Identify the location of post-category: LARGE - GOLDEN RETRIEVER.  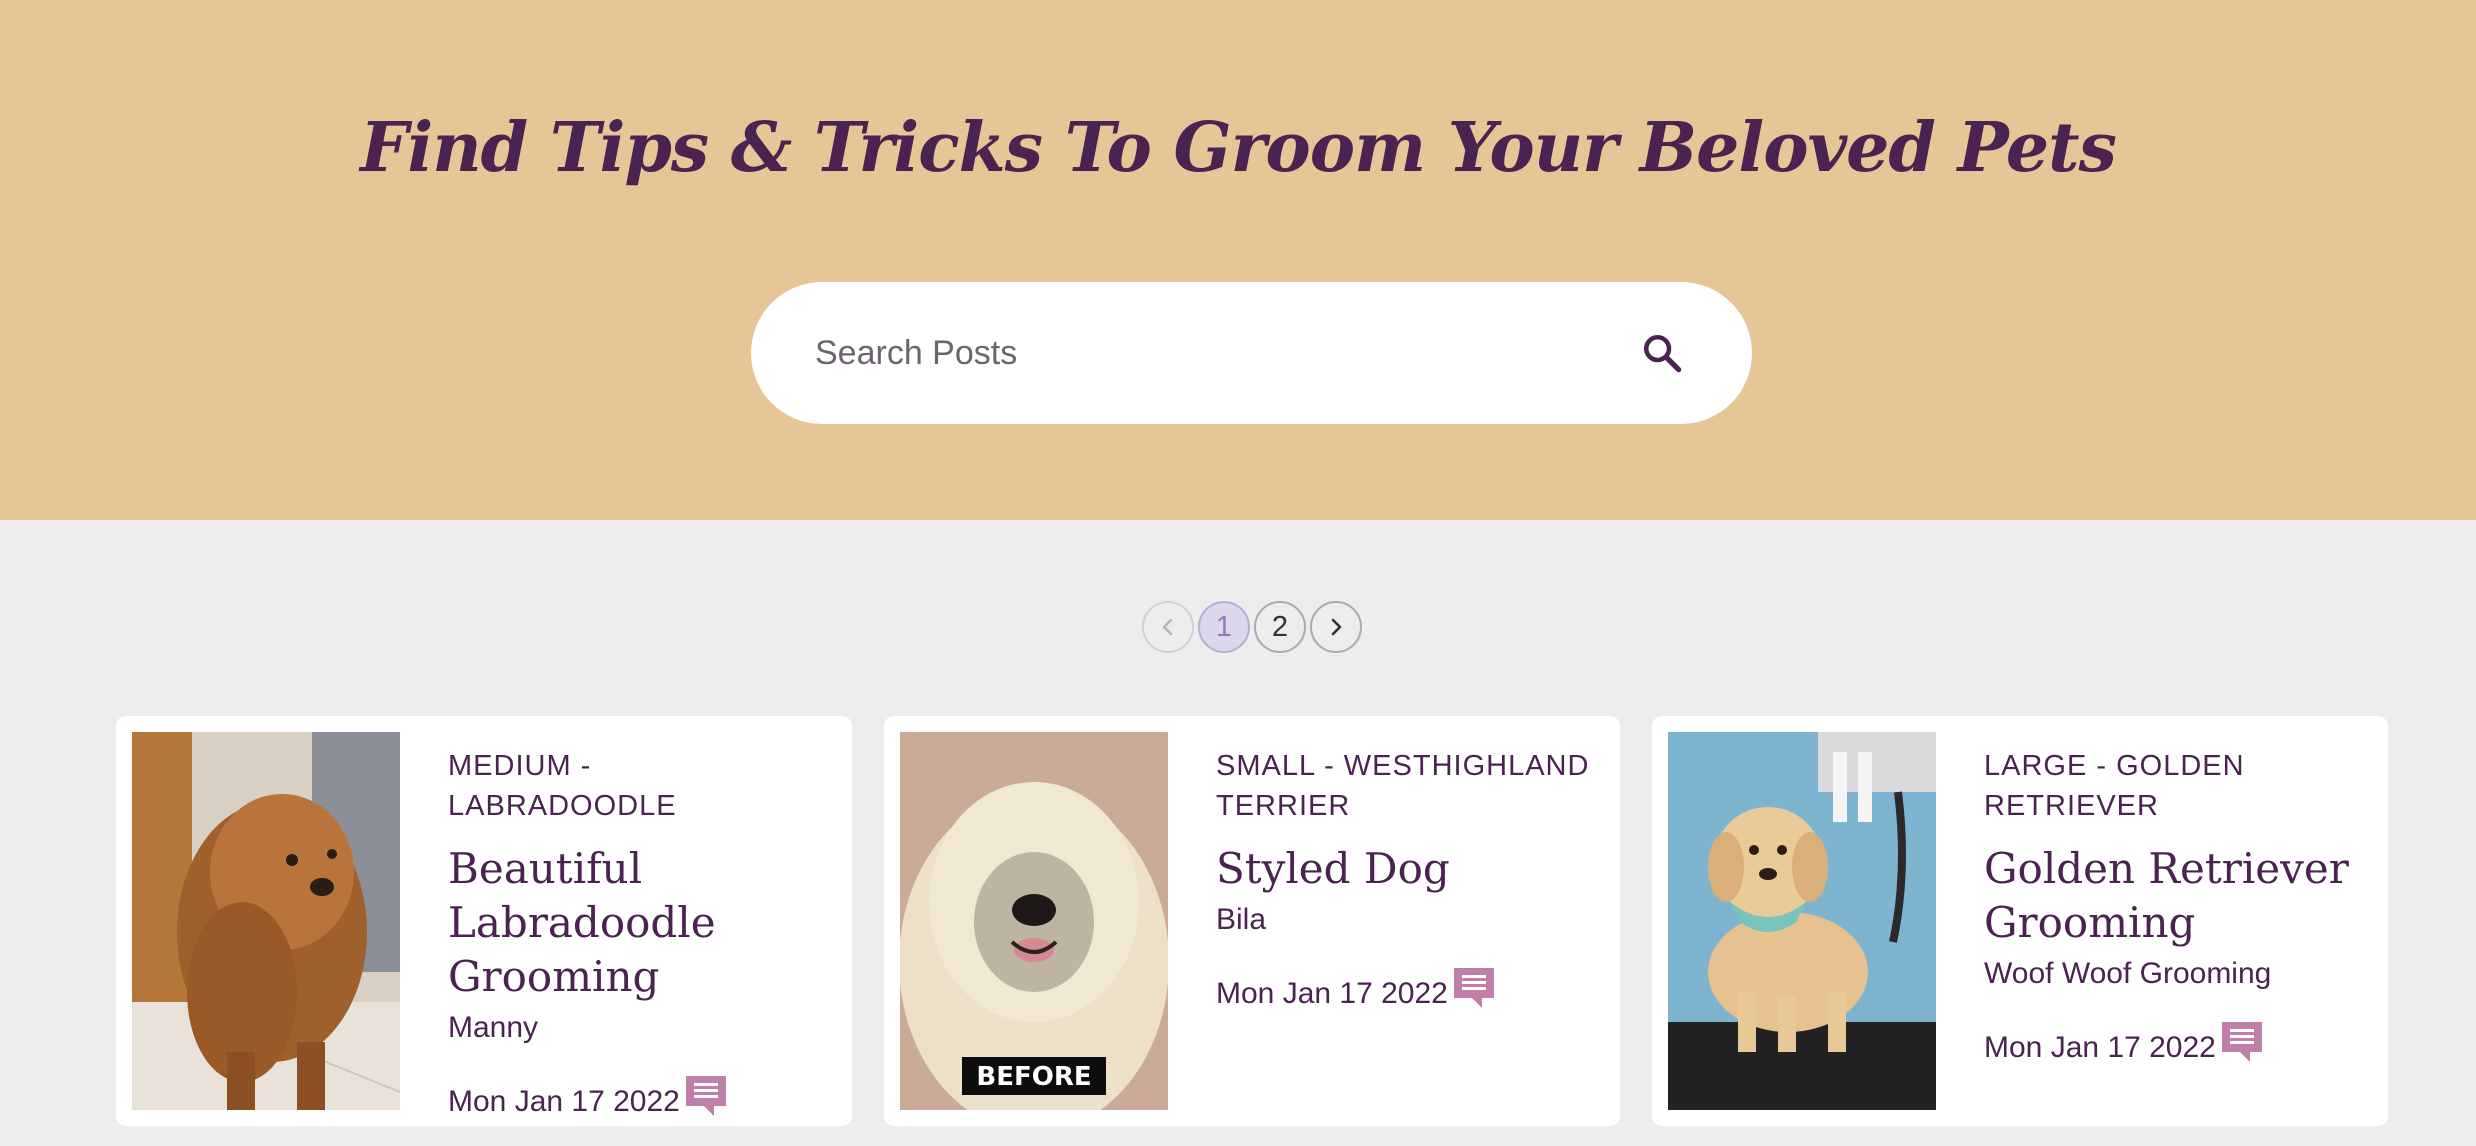
(2114, 786).